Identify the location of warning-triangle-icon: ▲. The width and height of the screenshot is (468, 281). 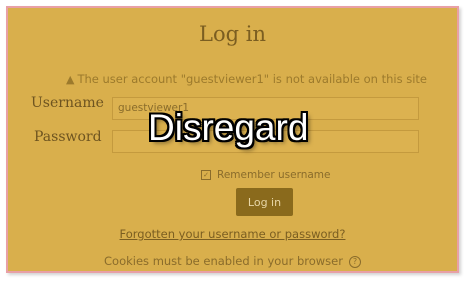
(70, 79).